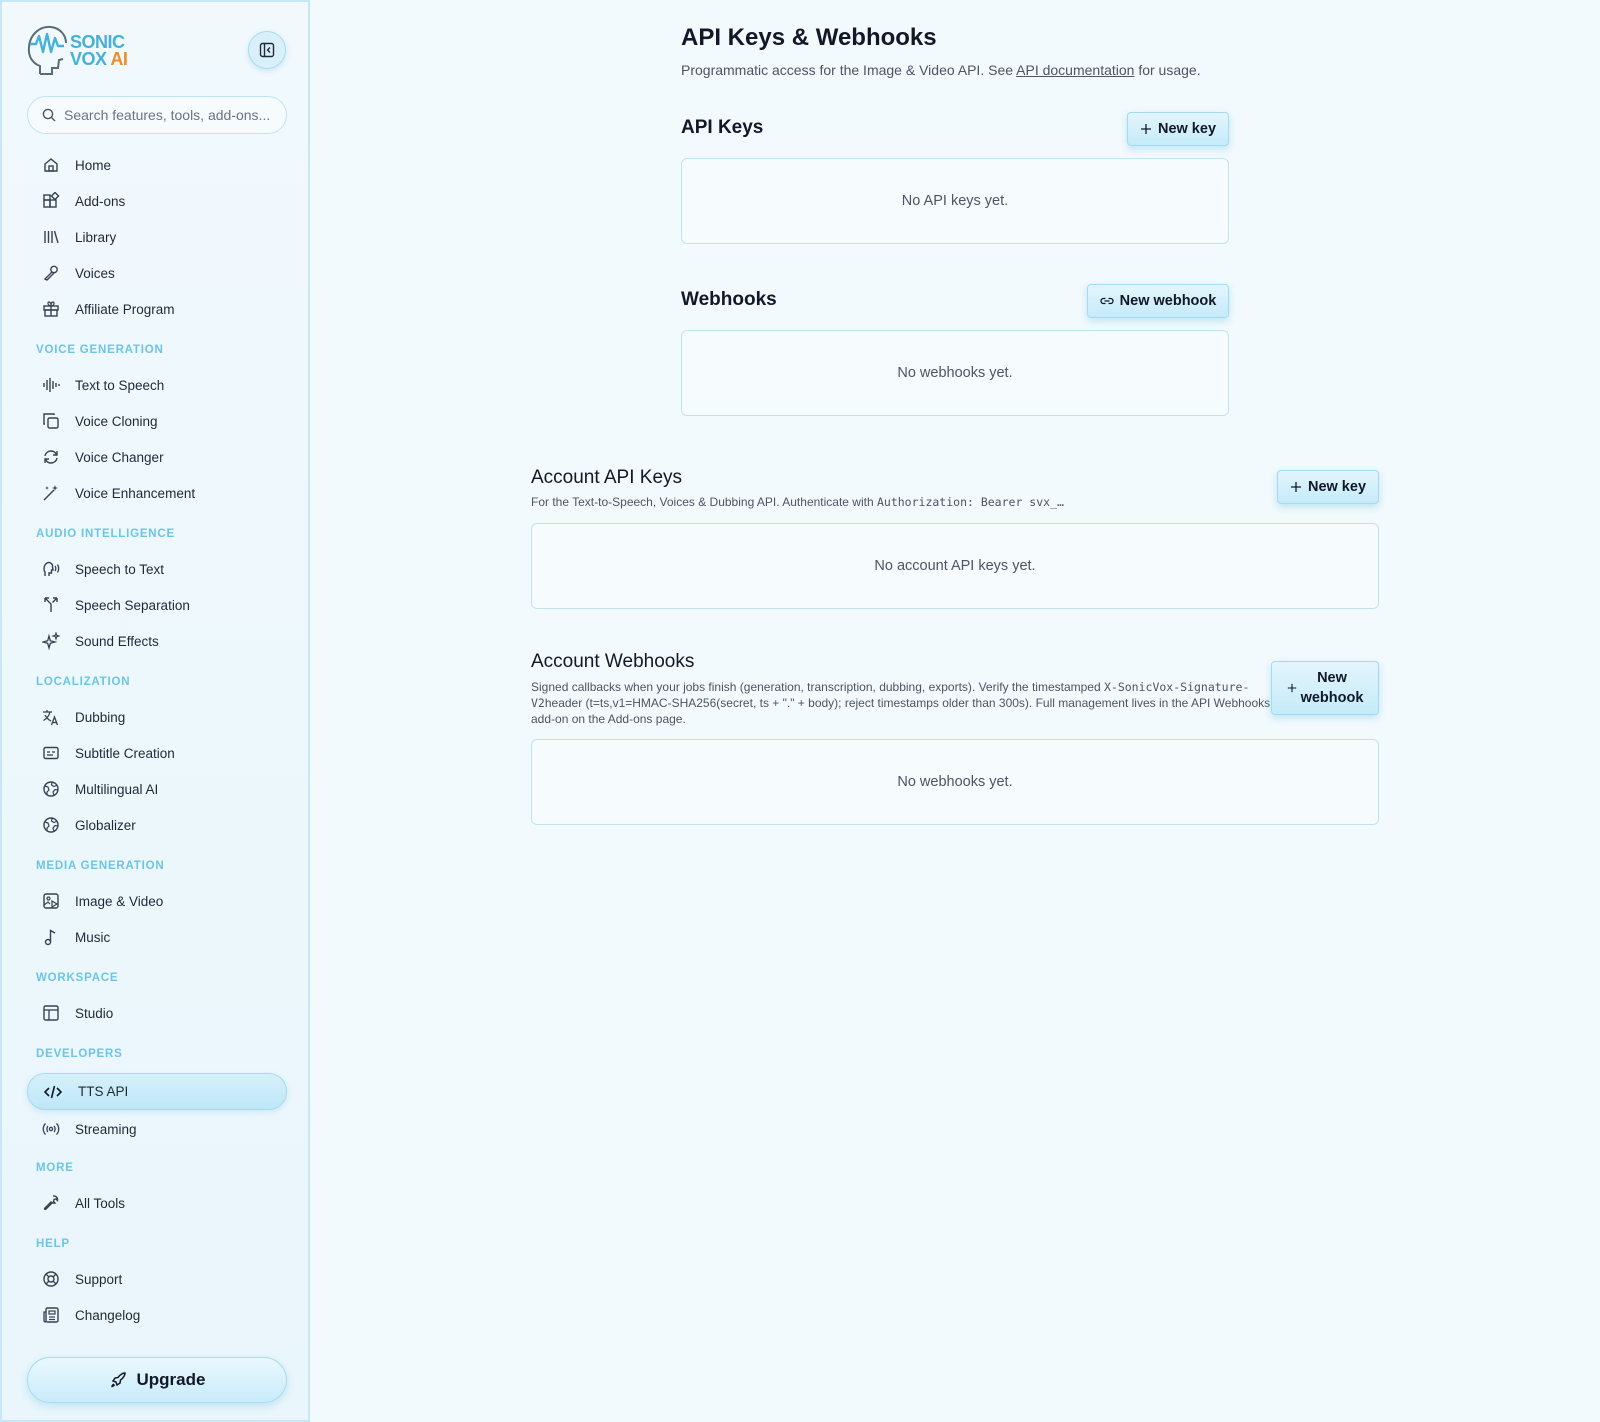 The image size is (1600, 1422). What do you see at coordinates (93, 165) in the screenshot?
I see `nav-label: Home` at bounding box center [93, 165].